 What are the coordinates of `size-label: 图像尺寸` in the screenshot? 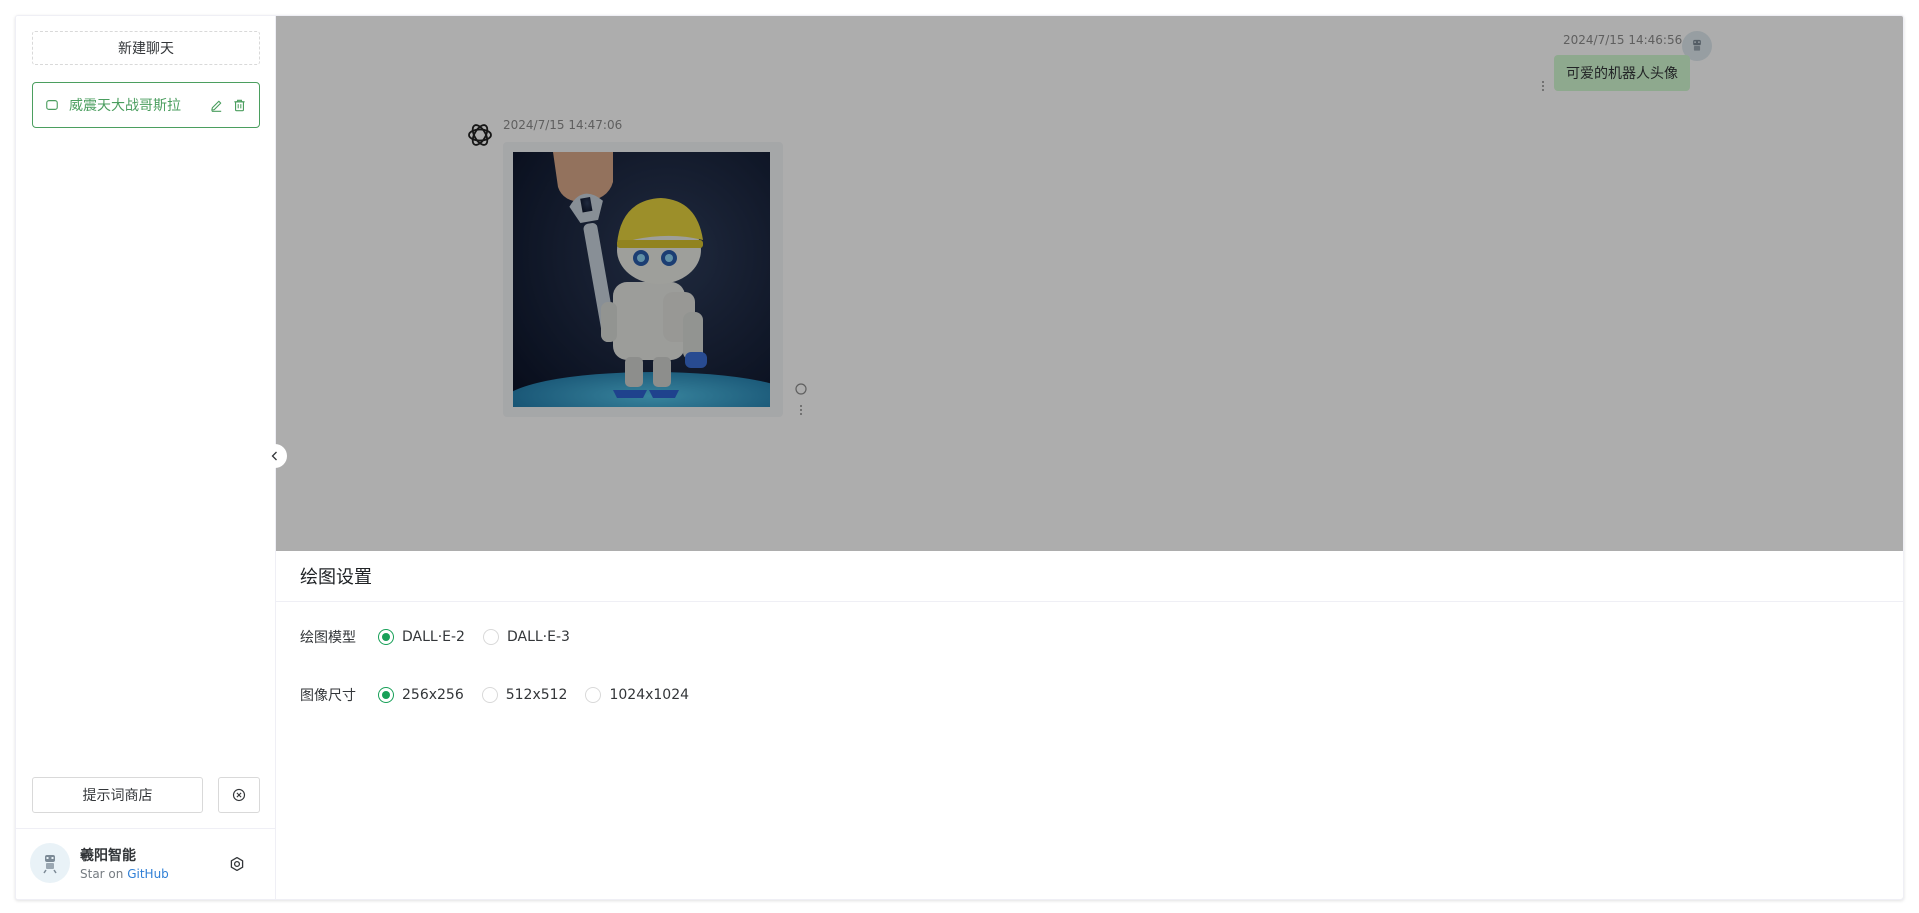 It's located at (328, 696).